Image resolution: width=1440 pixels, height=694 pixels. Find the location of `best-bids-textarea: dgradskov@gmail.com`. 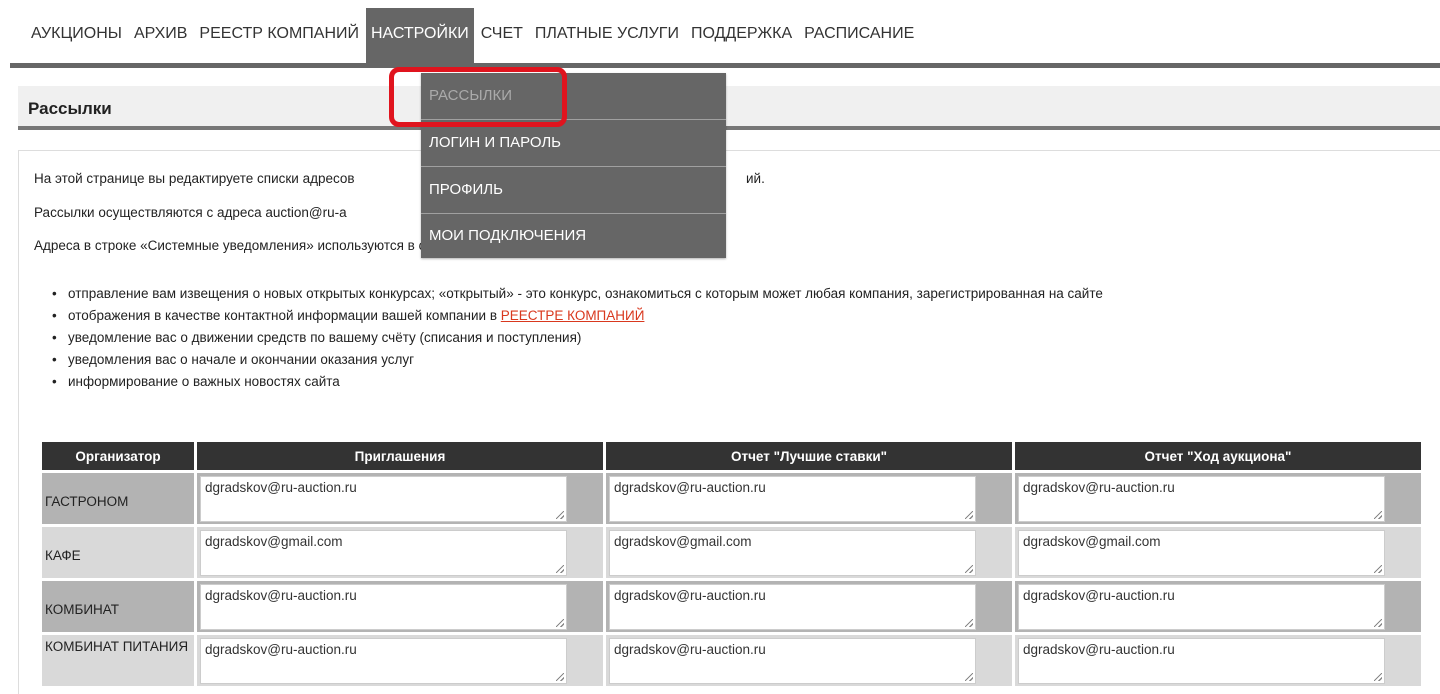

best-bids-textarea: dgradskov@gmail.com is located at coordinates (792, 553).